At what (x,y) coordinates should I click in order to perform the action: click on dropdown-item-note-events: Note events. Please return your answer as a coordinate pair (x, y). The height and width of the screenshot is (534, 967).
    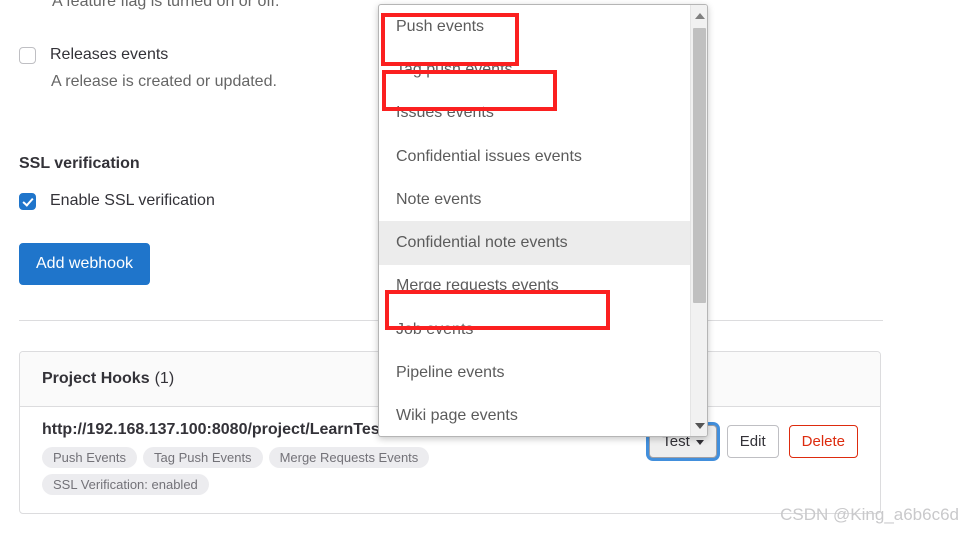
    Looking at the image, I should click on (534, 199).